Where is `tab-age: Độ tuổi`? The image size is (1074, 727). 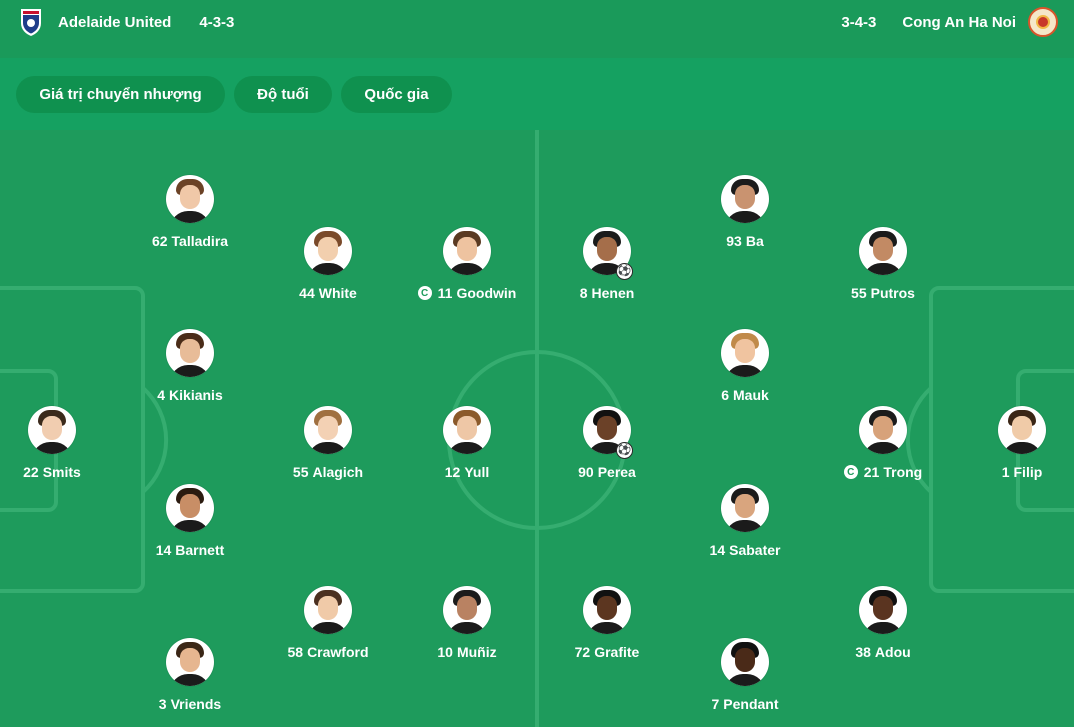 tab-age: Độ tuổi is located at coordinates (283, 94).